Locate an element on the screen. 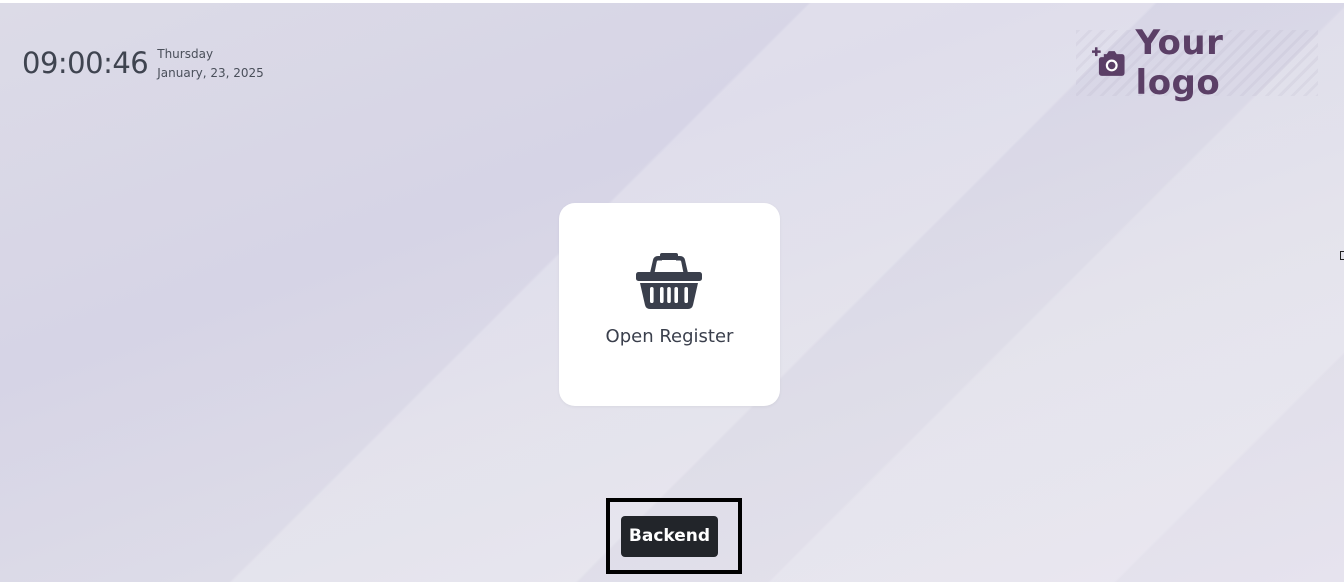 The height and width of the screenshot is (582, 1344). basket-icon is located at coordinates (669, 281).